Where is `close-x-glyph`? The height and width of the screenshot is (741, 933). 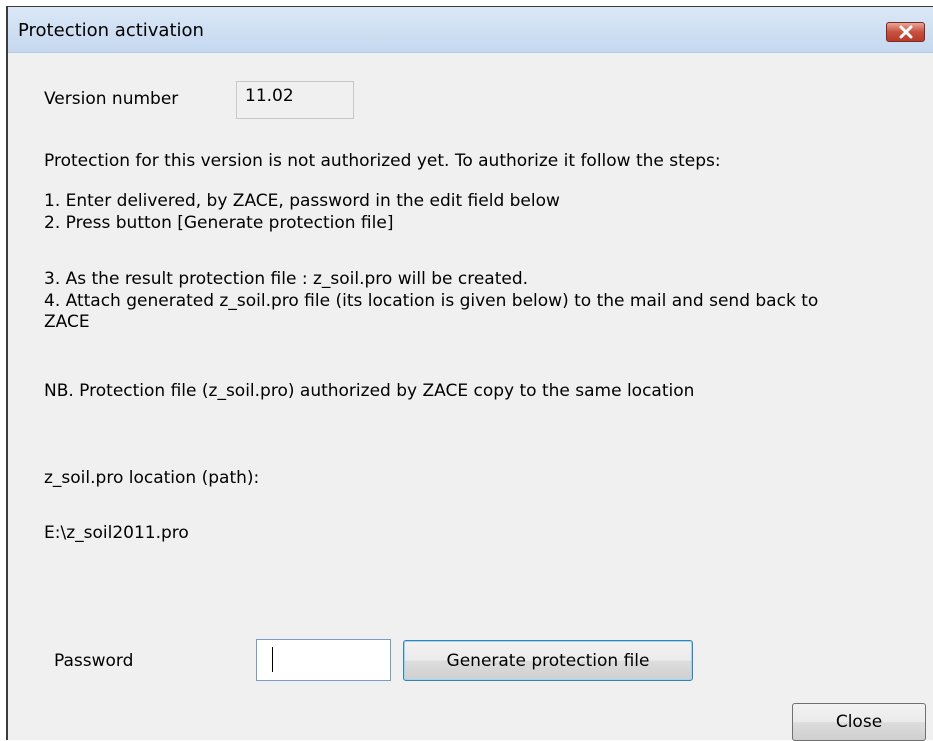 close-x-glyph is located at coordinates (905, 32).